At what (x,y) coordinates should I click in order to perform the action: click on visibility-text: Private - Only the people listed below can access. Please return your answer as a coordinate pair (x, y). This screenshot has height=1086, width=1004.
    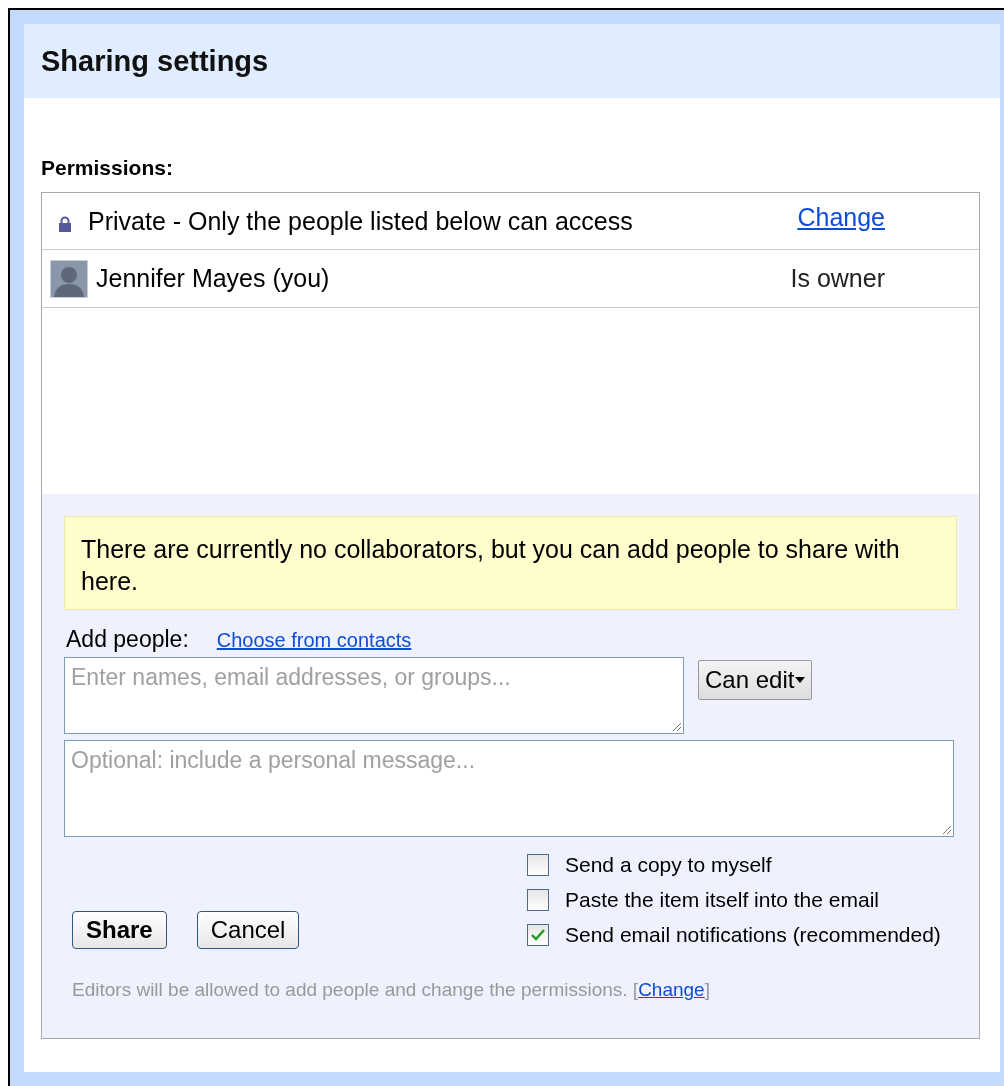
    Looking at the image, I should click on (361, 221).